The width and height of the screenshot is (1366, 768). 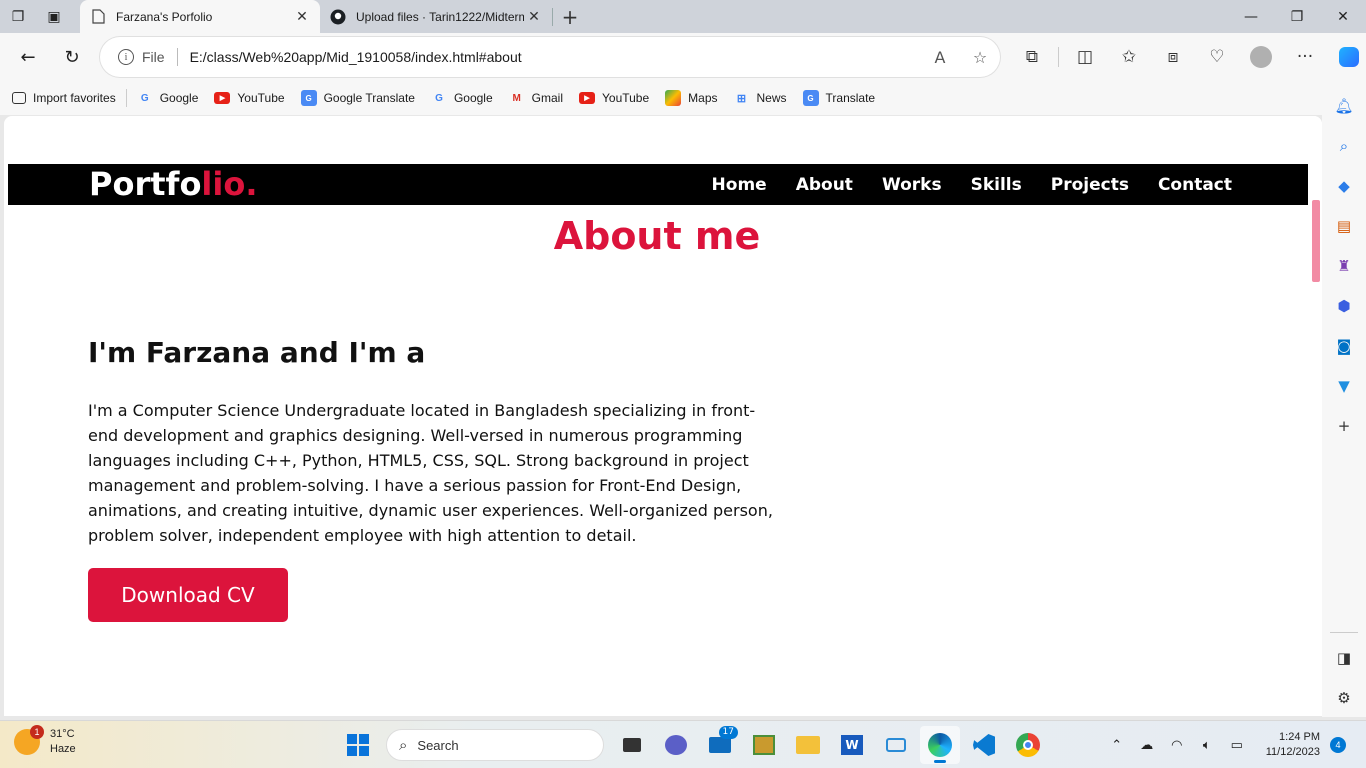 I want to click on nav-skills: Skills, so click(x=996, y=185).